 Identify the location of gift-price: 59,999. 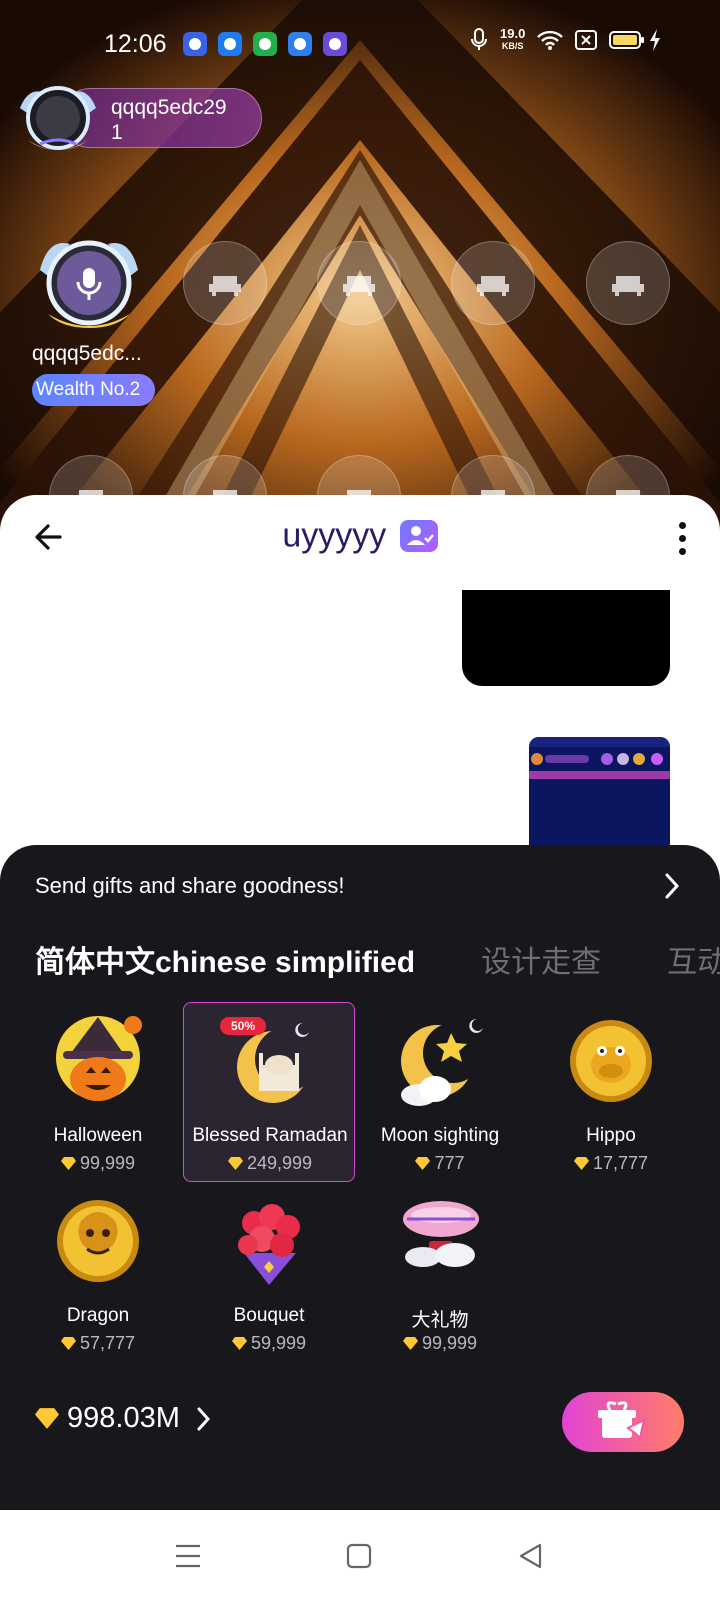
(269, 1343).